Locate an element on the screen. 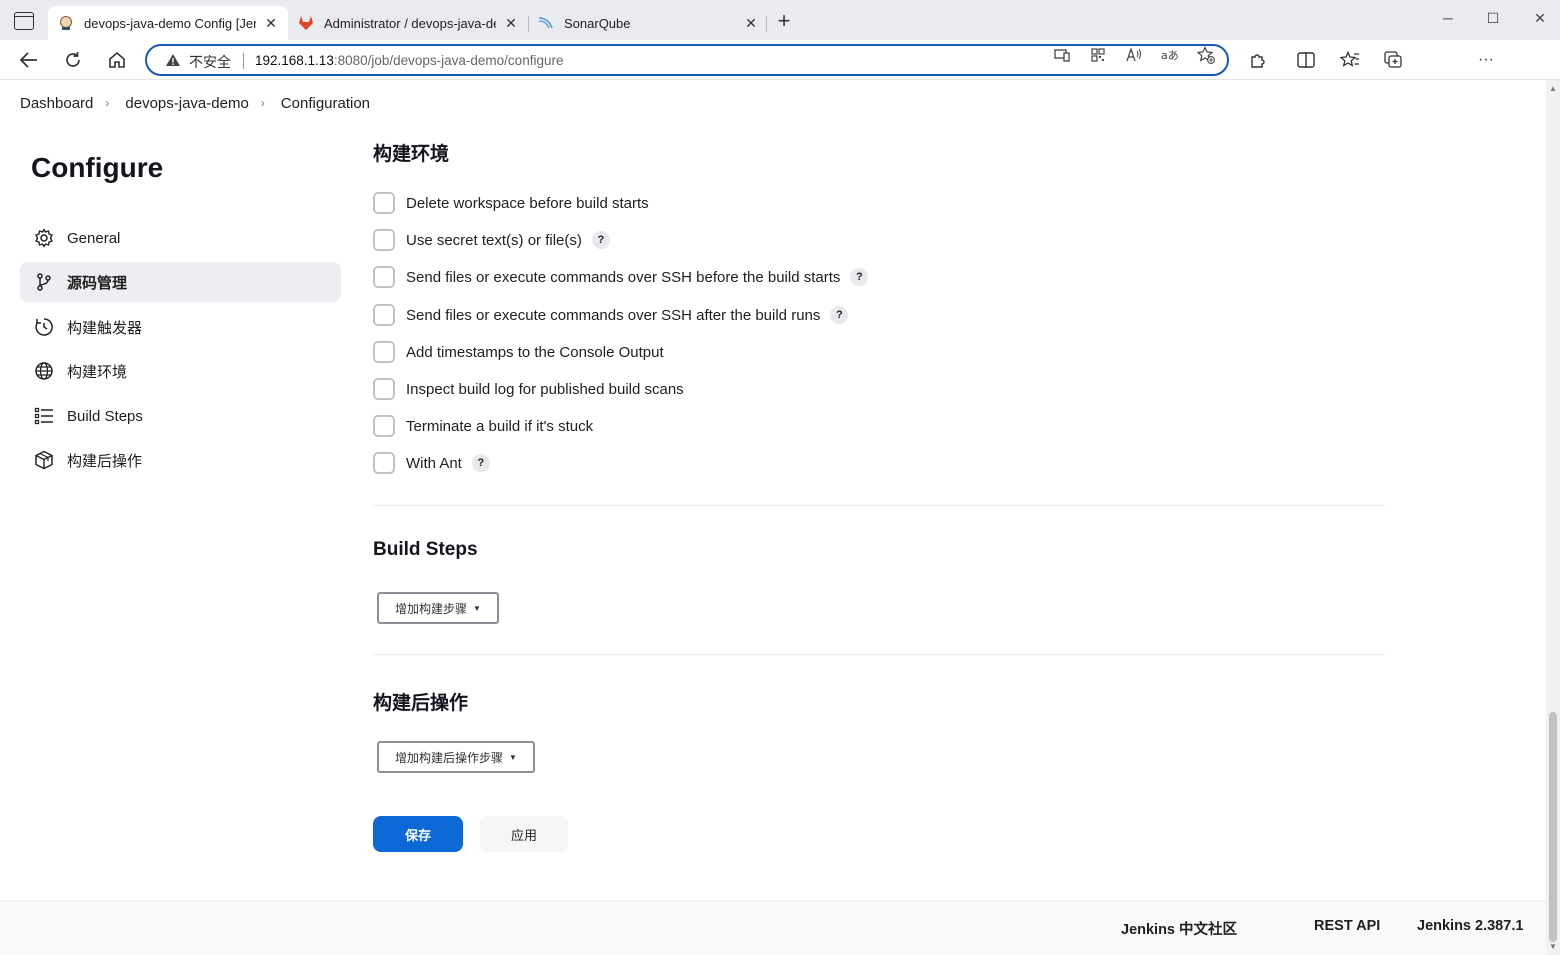  warning-icon is located at coordinates (173, 60).